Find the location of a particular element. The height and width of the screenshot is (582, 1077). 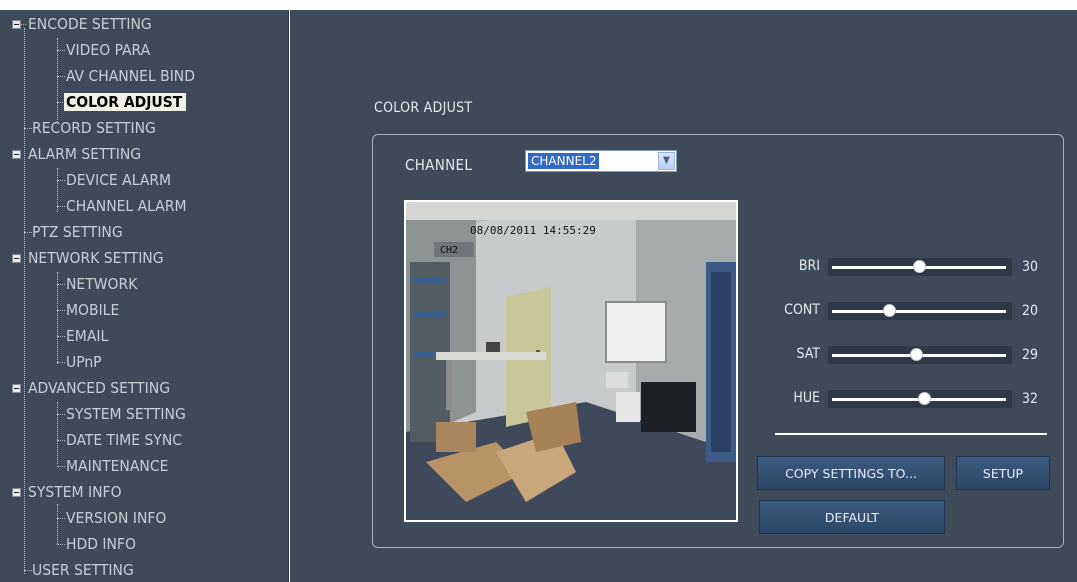

video-channel-tag: CH2 is located at coordinates (449, 250).